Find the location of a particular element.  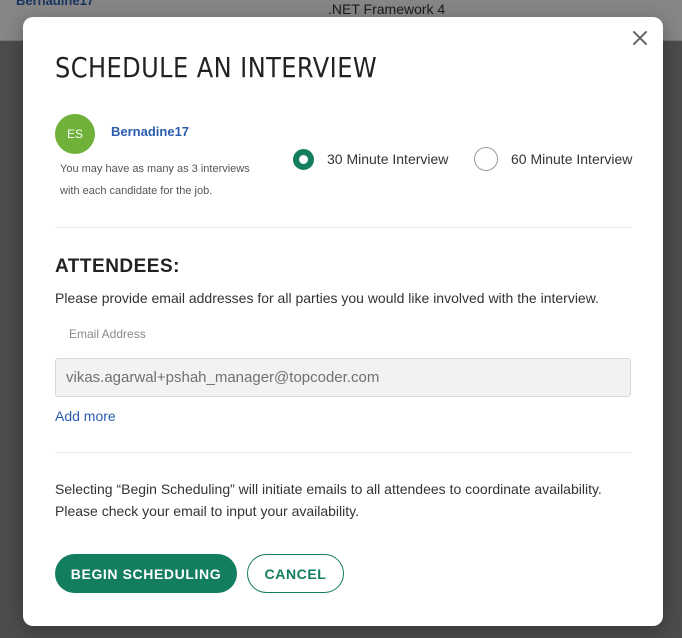

radio-30-minute: 30 Minute Interview is located at coordinates (370, 159).